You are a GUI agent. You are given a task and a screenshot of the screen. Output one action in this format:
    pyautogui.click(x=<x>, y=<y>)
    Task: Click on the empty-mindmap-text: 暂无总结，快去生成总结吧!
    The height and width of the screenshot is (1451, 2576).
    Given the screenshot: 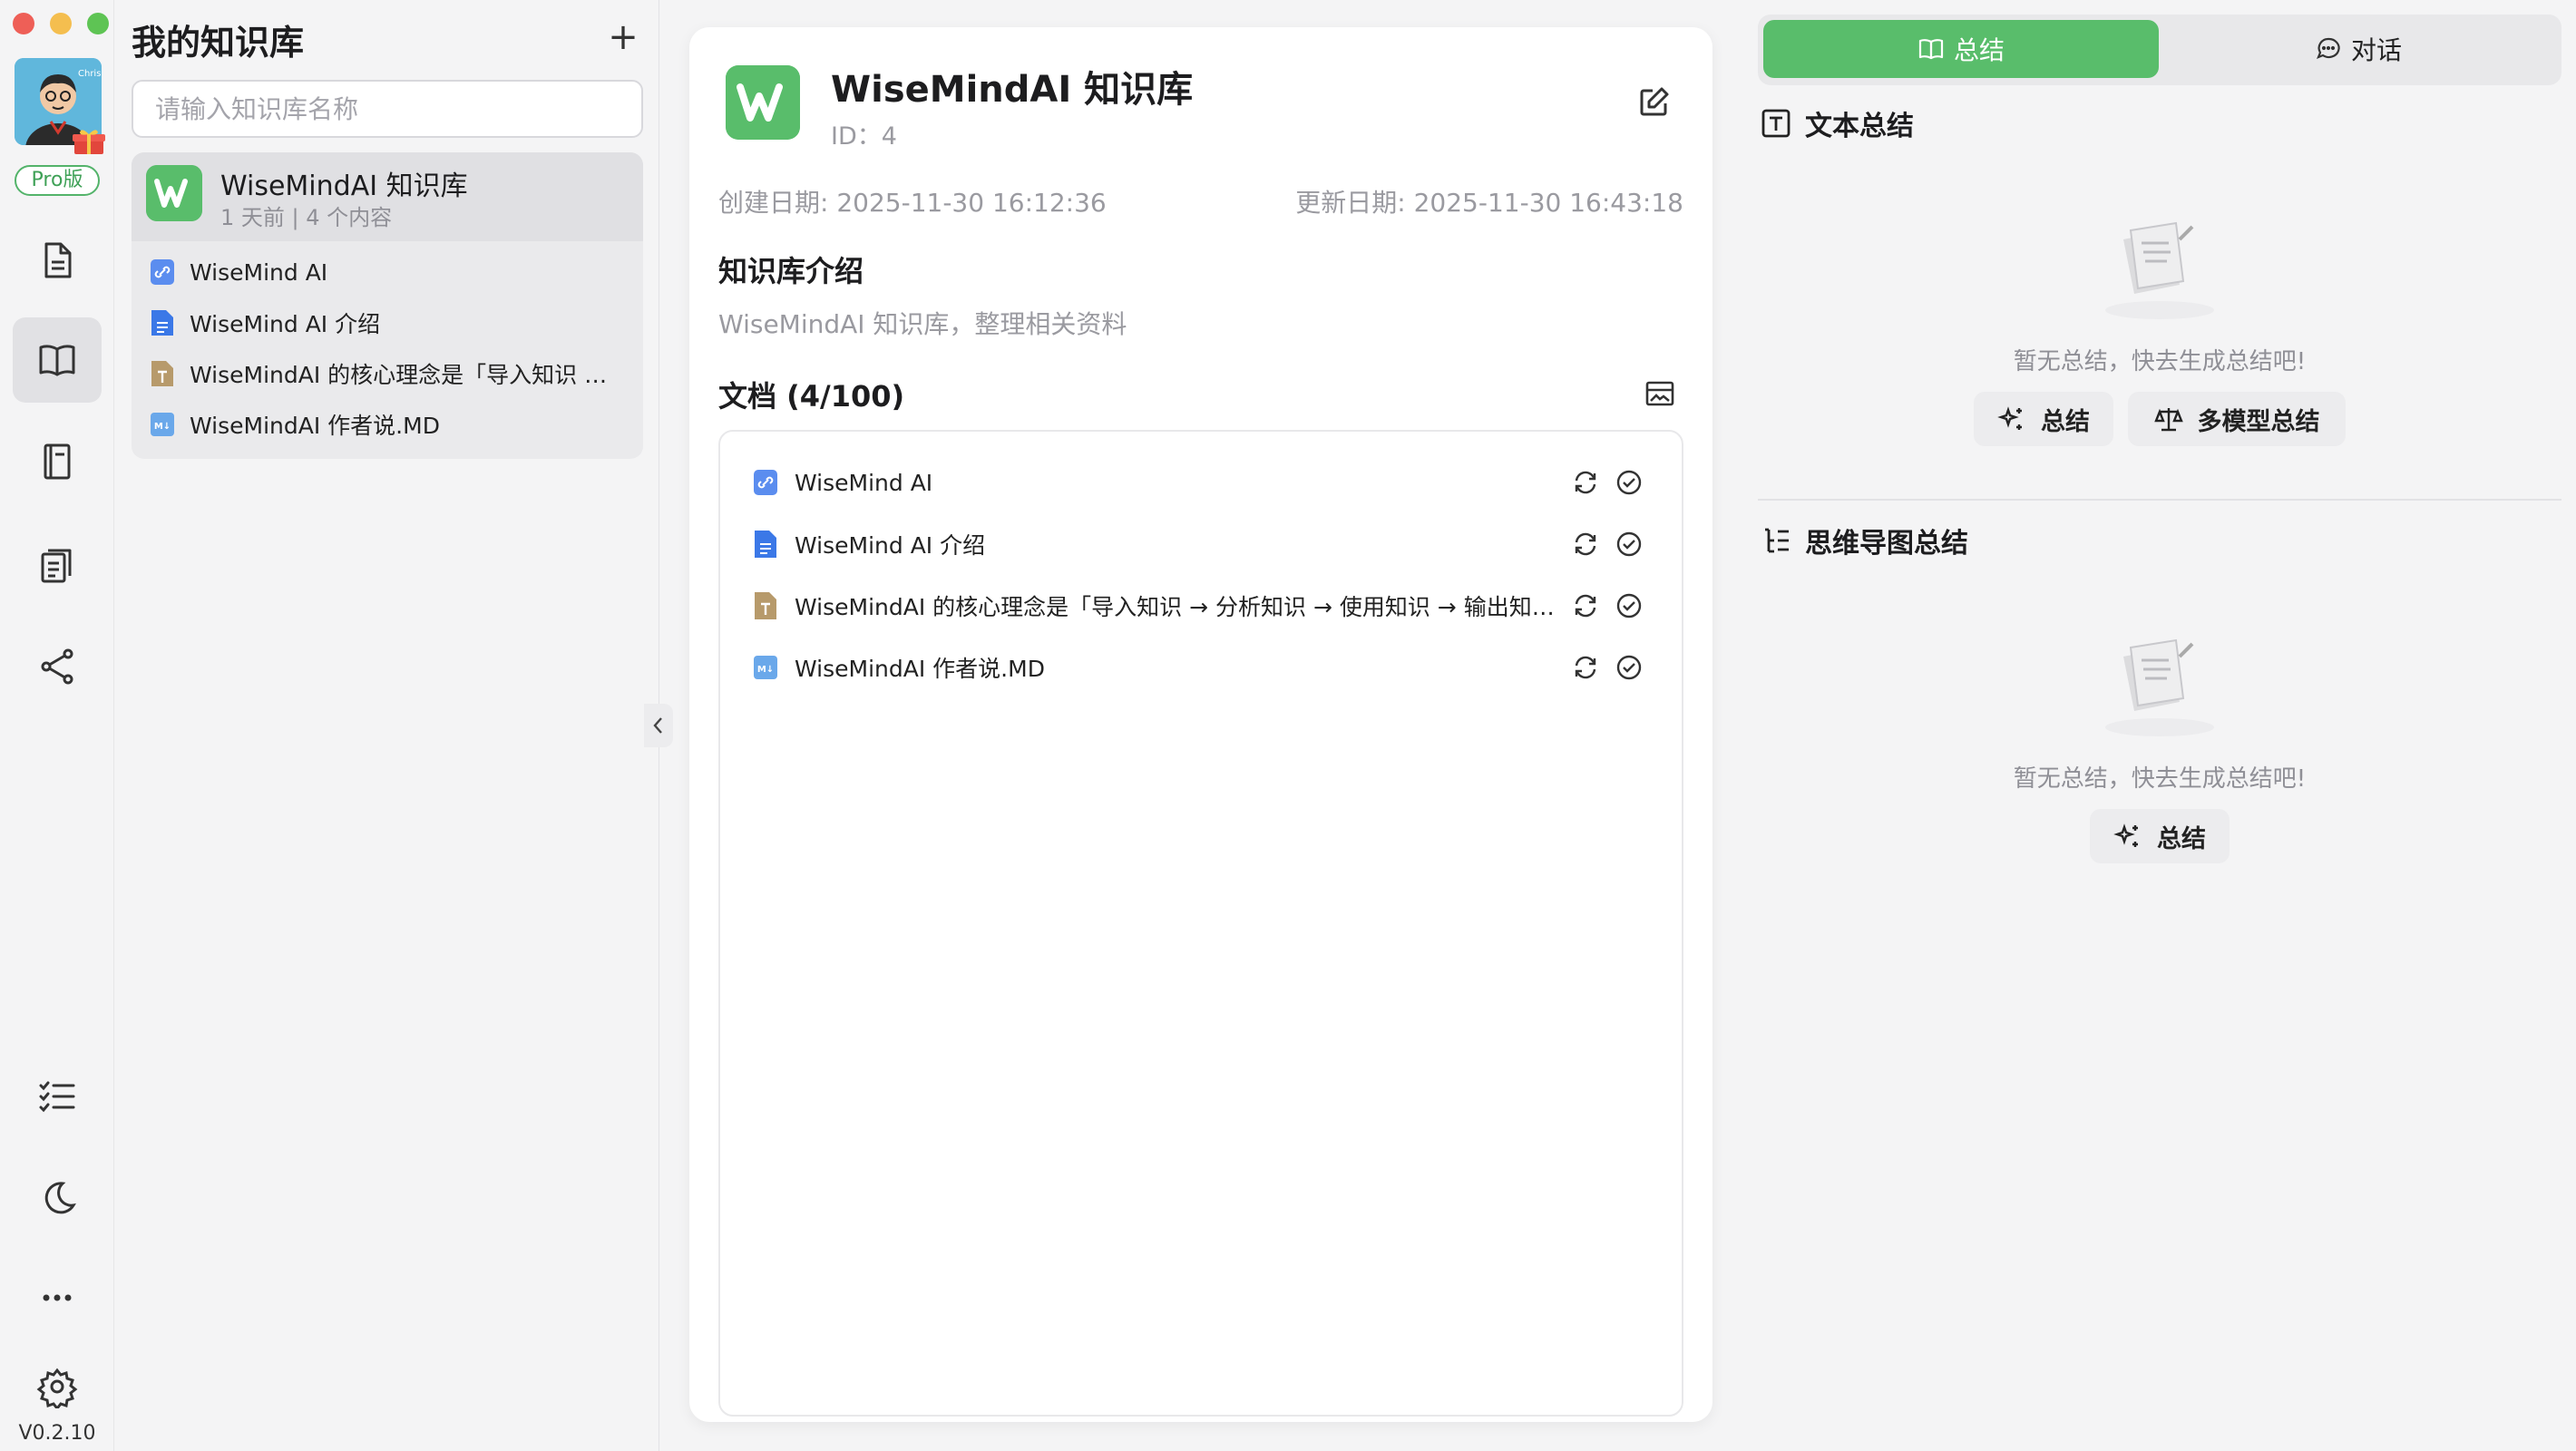 What is the action you would take?
    pyautogui.click(x=2160, y=779)
    